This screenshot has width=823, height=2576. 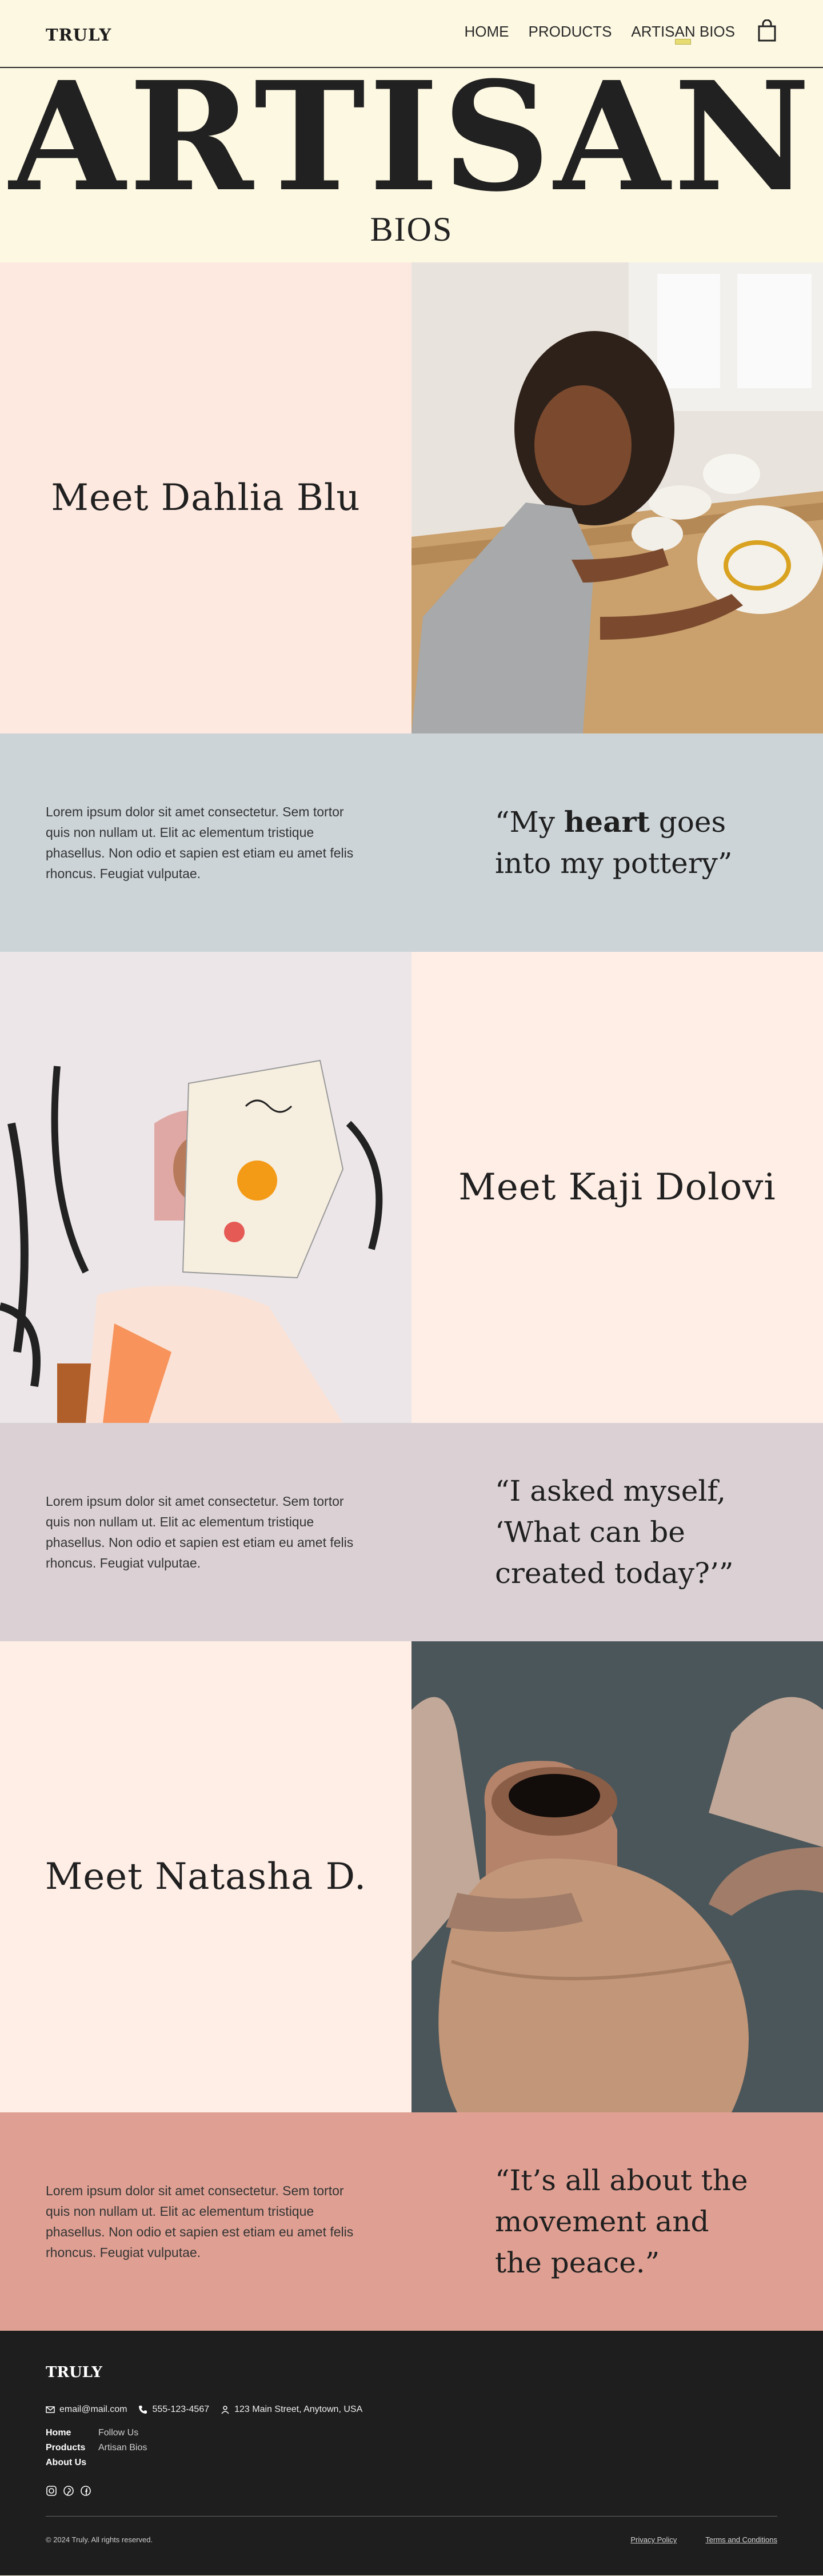 What do you see at coordinates (411, 229) in the screenshot?
I see `page-subtitle: BIOS` at bounding box center [411, 229].